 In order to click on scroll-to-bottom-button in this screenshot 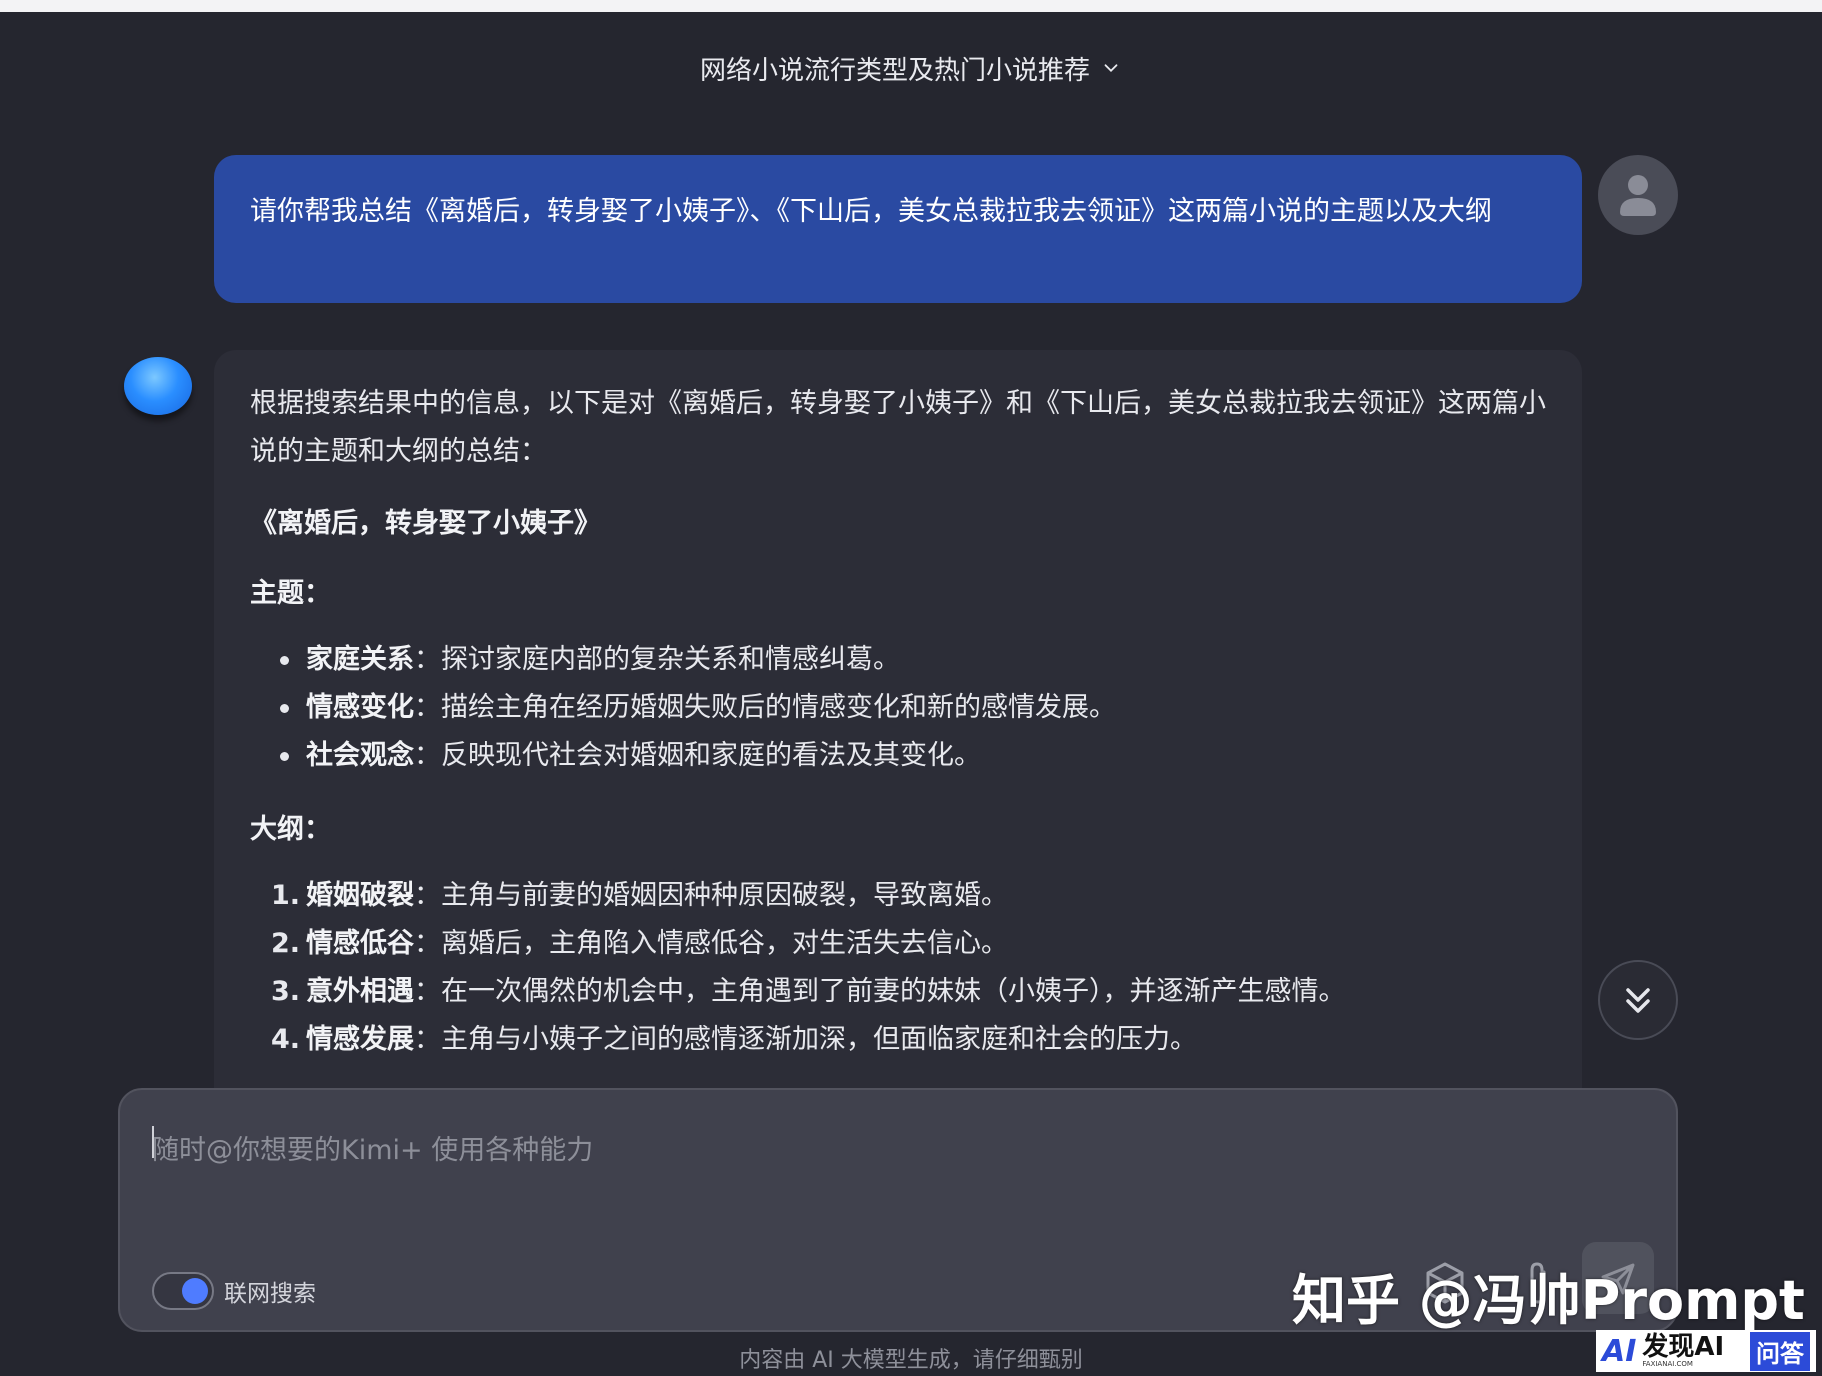, I will do `click(1638, 1000)`.